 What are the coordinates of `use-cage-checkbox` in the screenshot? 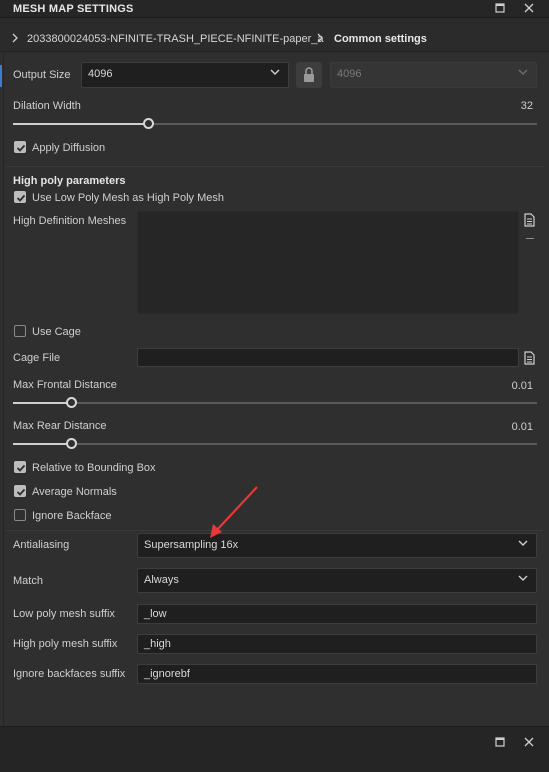 It's located at (20, 331).